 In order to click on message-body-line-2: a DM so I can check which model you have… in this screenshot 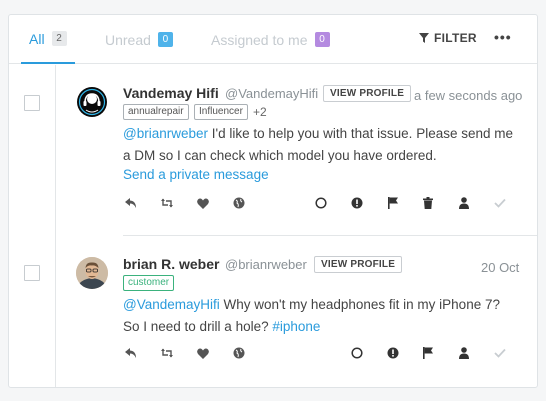, I will do `click(280, 155)`.